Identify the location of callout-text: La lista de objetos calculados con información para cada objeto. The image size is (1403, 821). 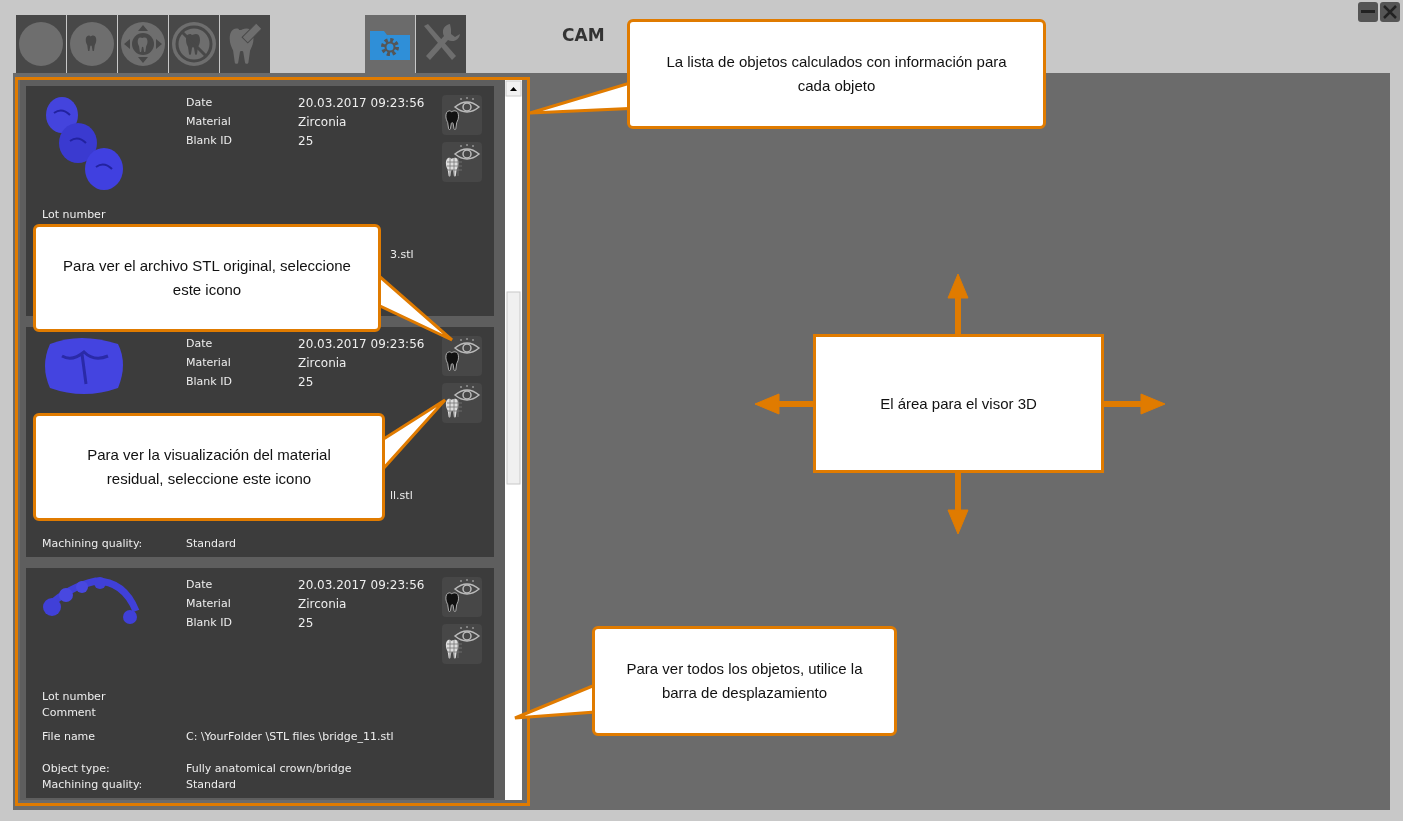
(836, 74).